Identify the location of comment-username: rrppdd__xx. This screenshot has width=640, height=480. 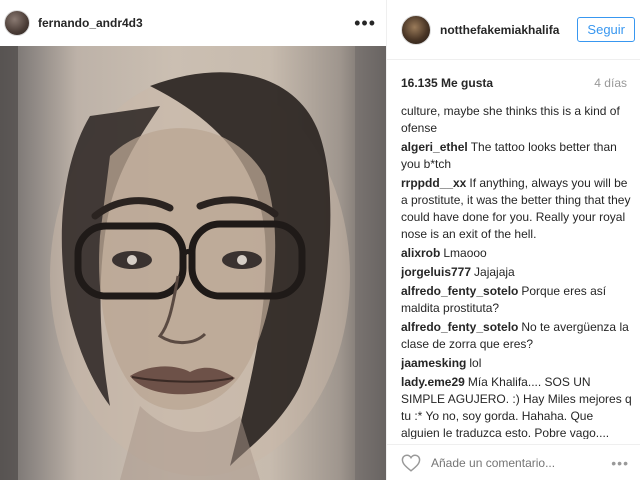
(433, 183).